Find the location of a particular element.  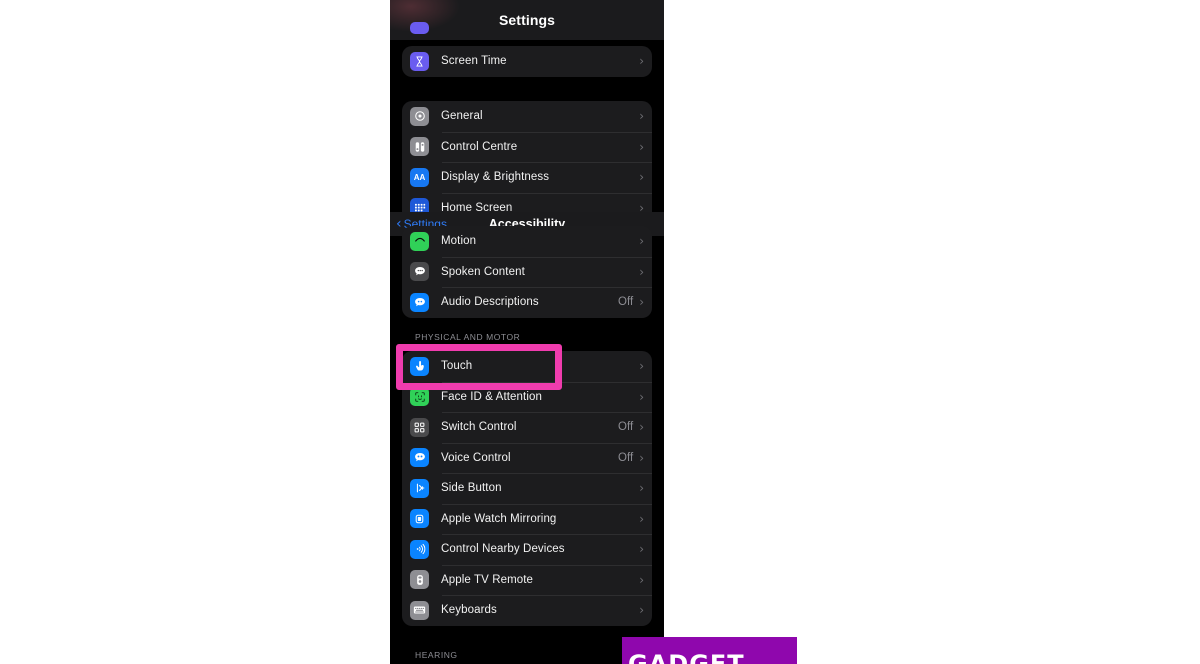

settings-row-screen-time: Screen Time › is located at coordinates (527, 61).